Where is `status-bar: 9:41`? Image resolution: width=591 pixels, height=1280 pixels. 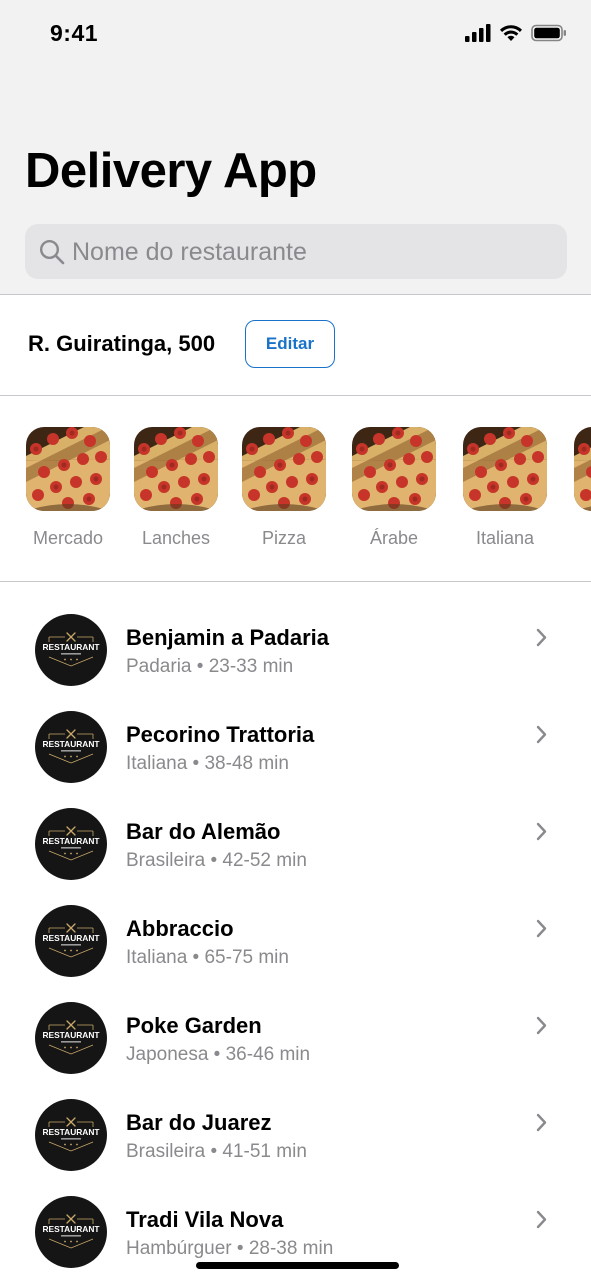
status-bar: 9:41 is located at coordinates (295, 35).